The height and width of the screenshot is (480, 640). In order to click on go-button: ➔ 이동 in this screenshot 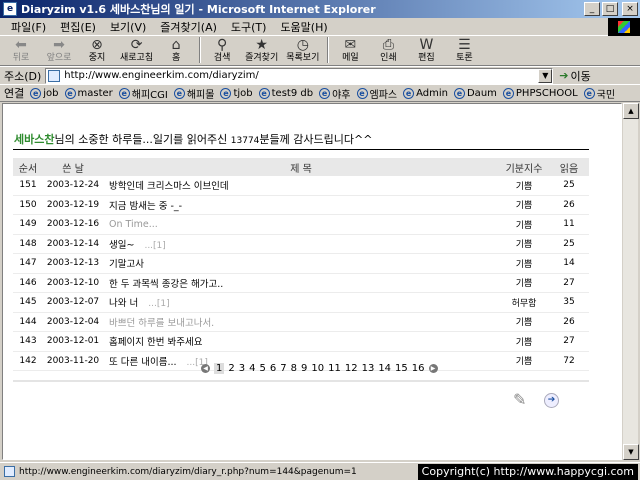, I will do `click(574, 76)`.